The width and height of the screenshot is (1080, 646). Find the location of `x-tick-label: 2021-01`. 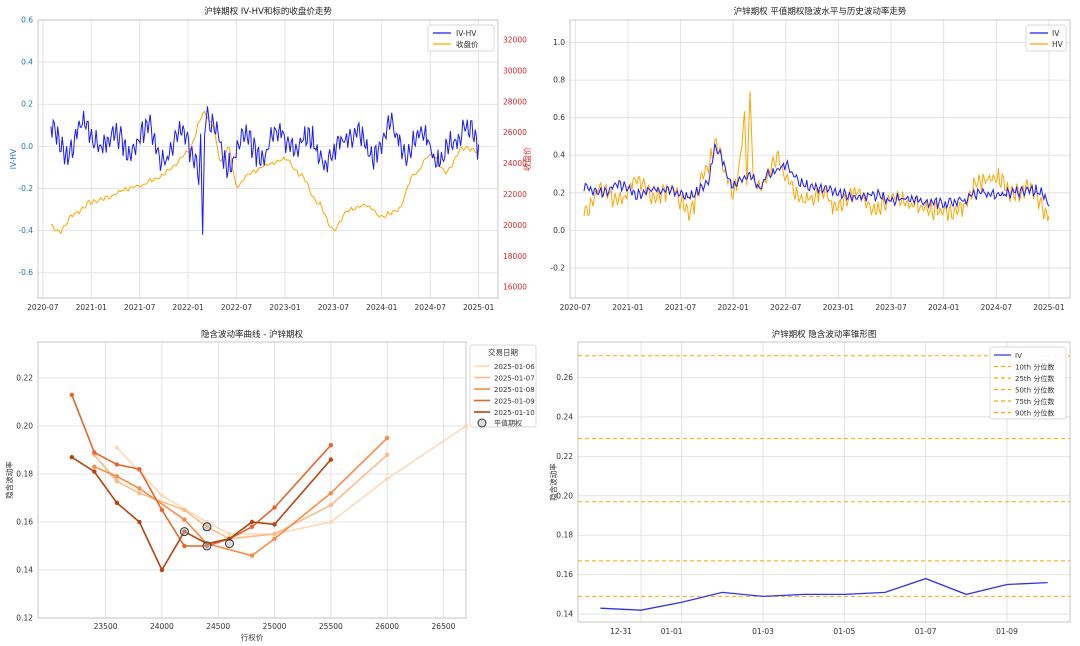

x-tick-label: 2021-01 is located at coordinates (92, 307).